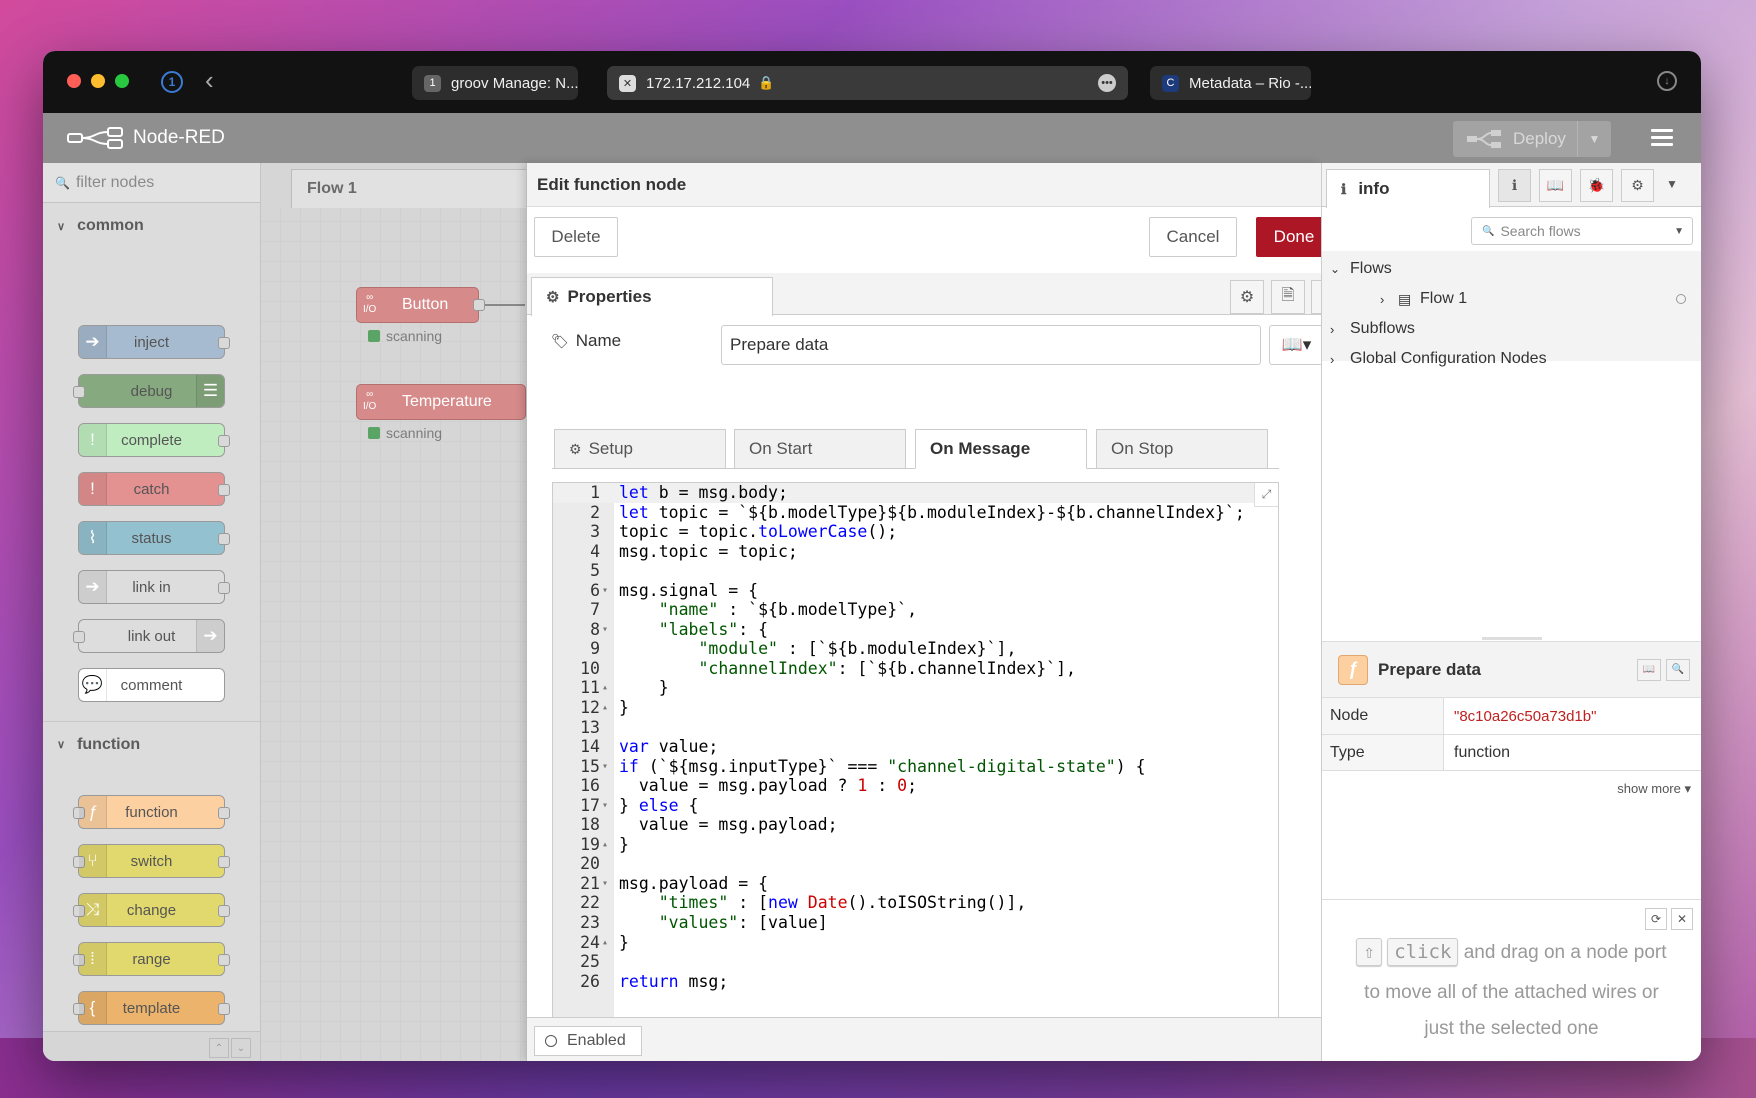  What do you see at coordinates (915, 630) in the screenshot?
I see `code-line: 8 ▾ "labels": {` at bounding box center [915, 630].